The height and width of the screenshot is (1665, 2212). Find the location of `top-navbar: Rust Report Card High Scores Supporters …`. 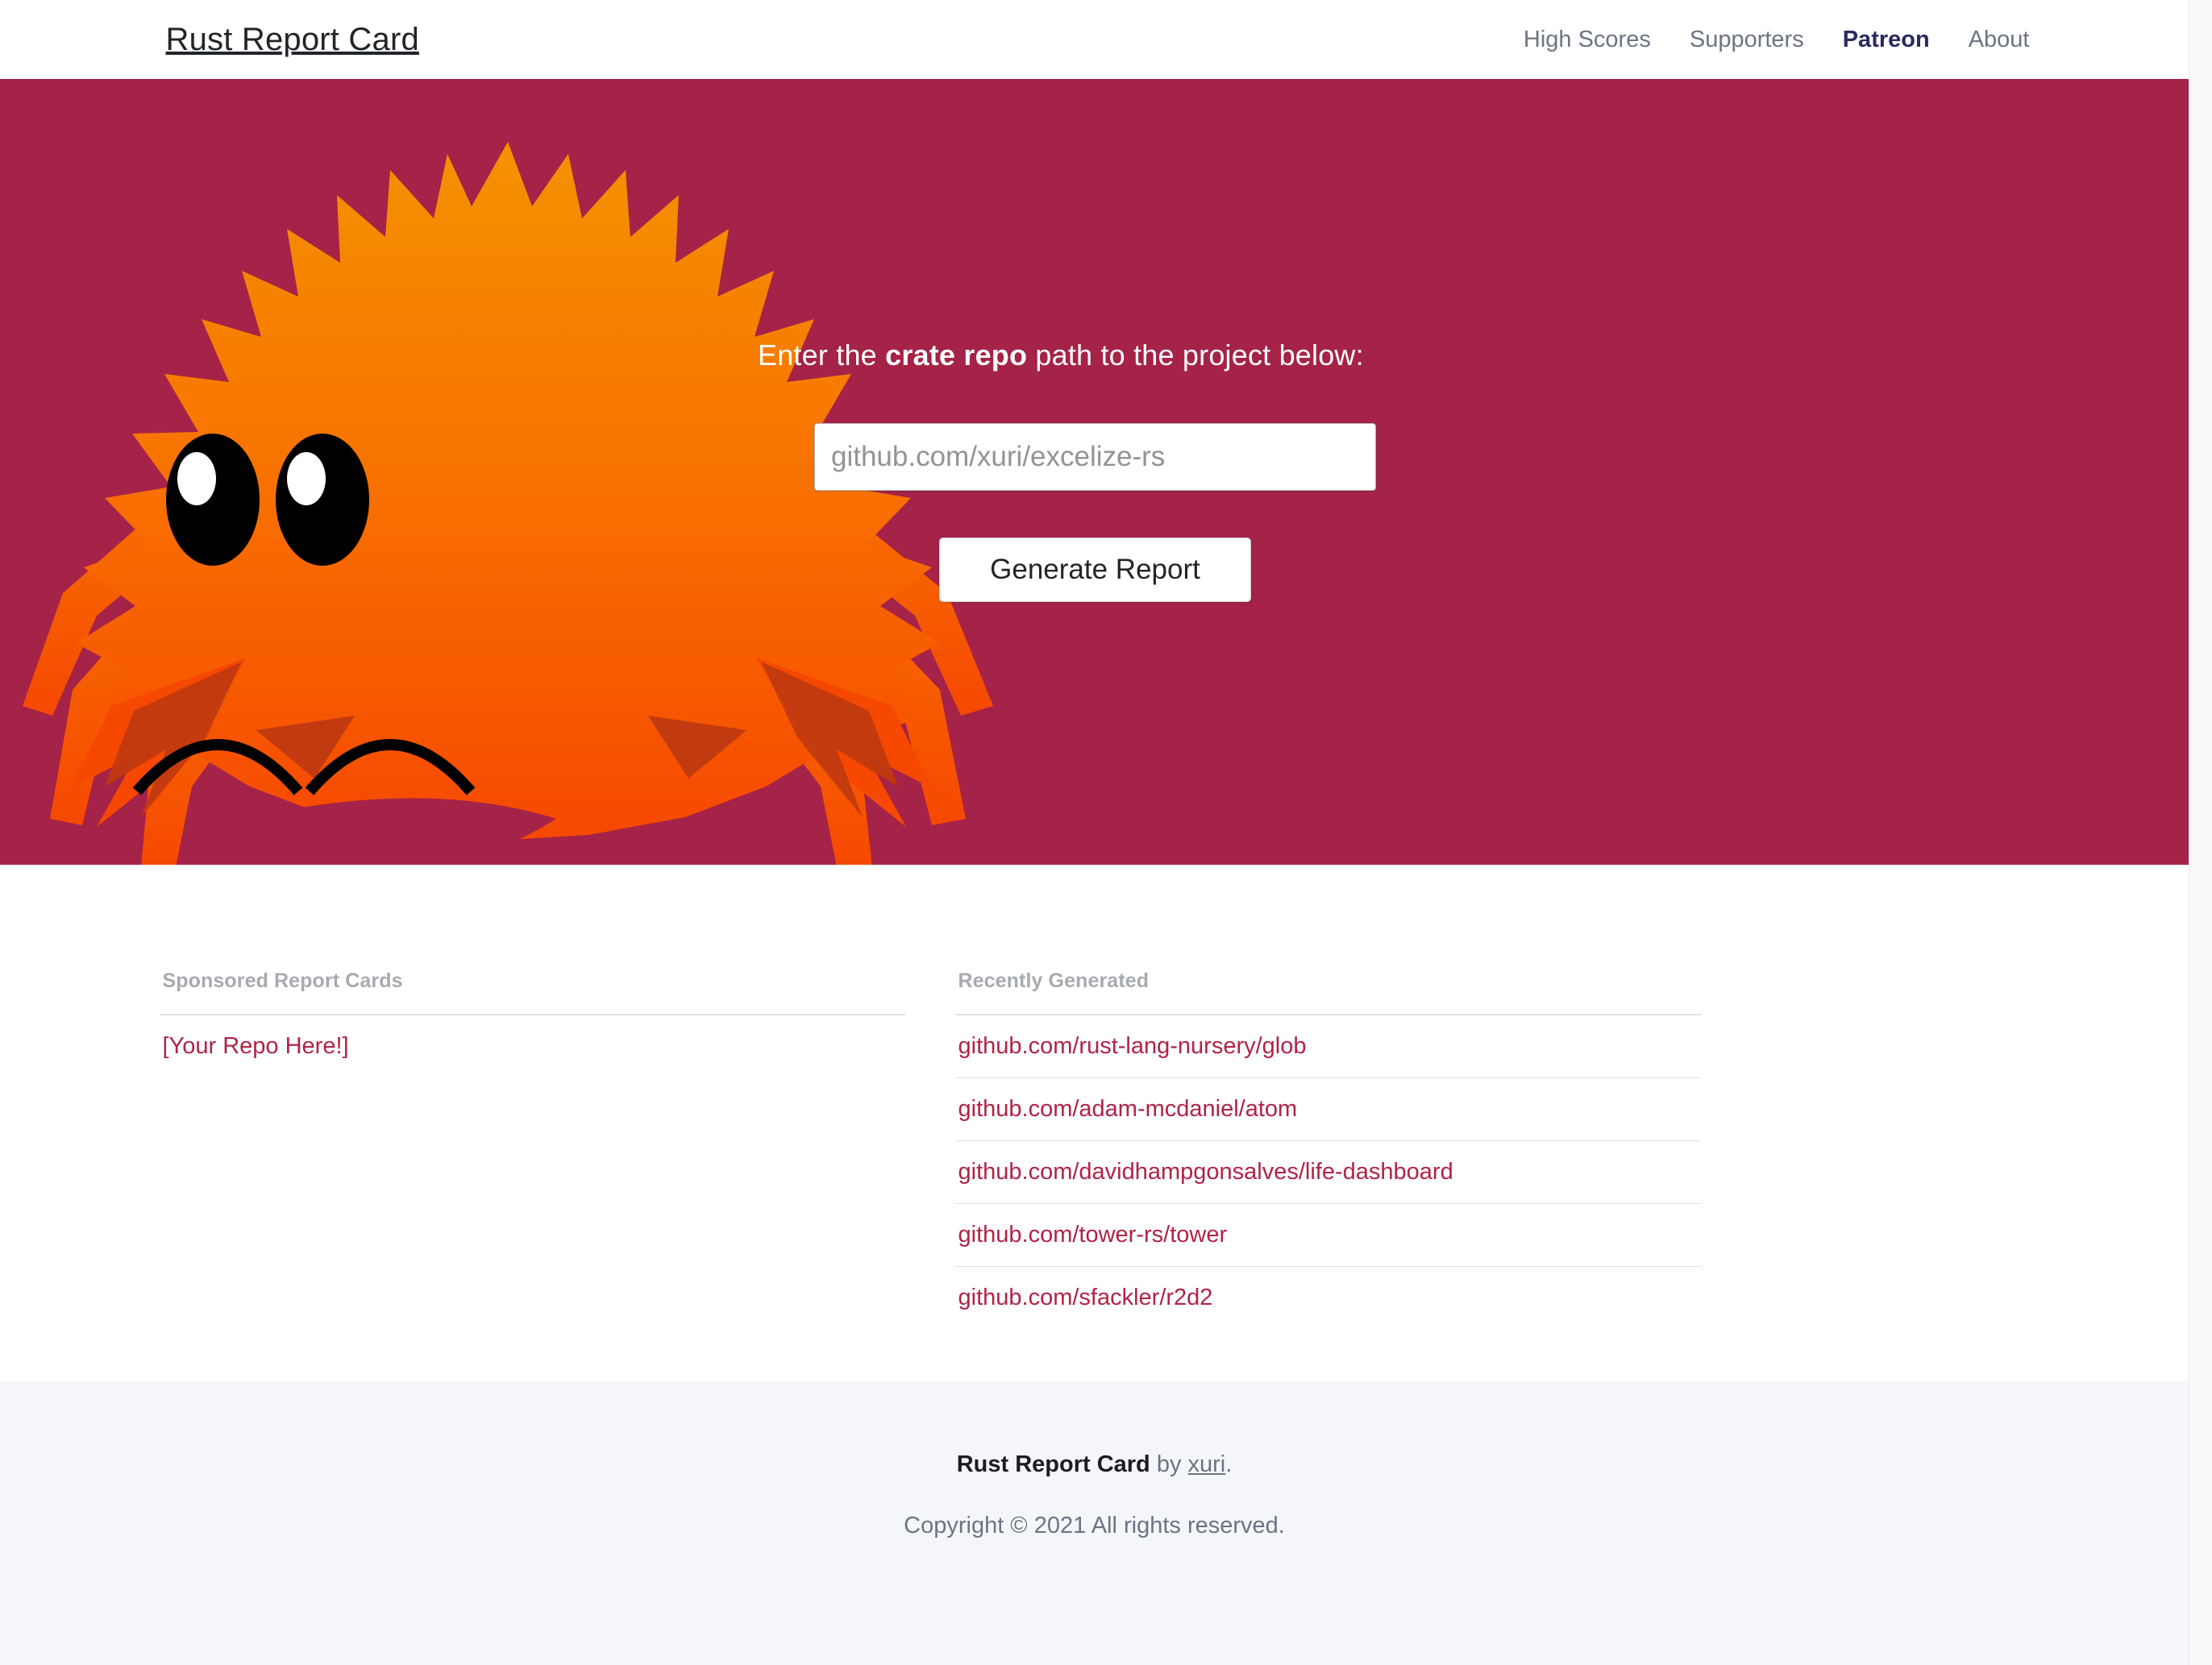

top-navbar: Rust Report Card High Scores Supporters … is located at coordinates (1094, 39).